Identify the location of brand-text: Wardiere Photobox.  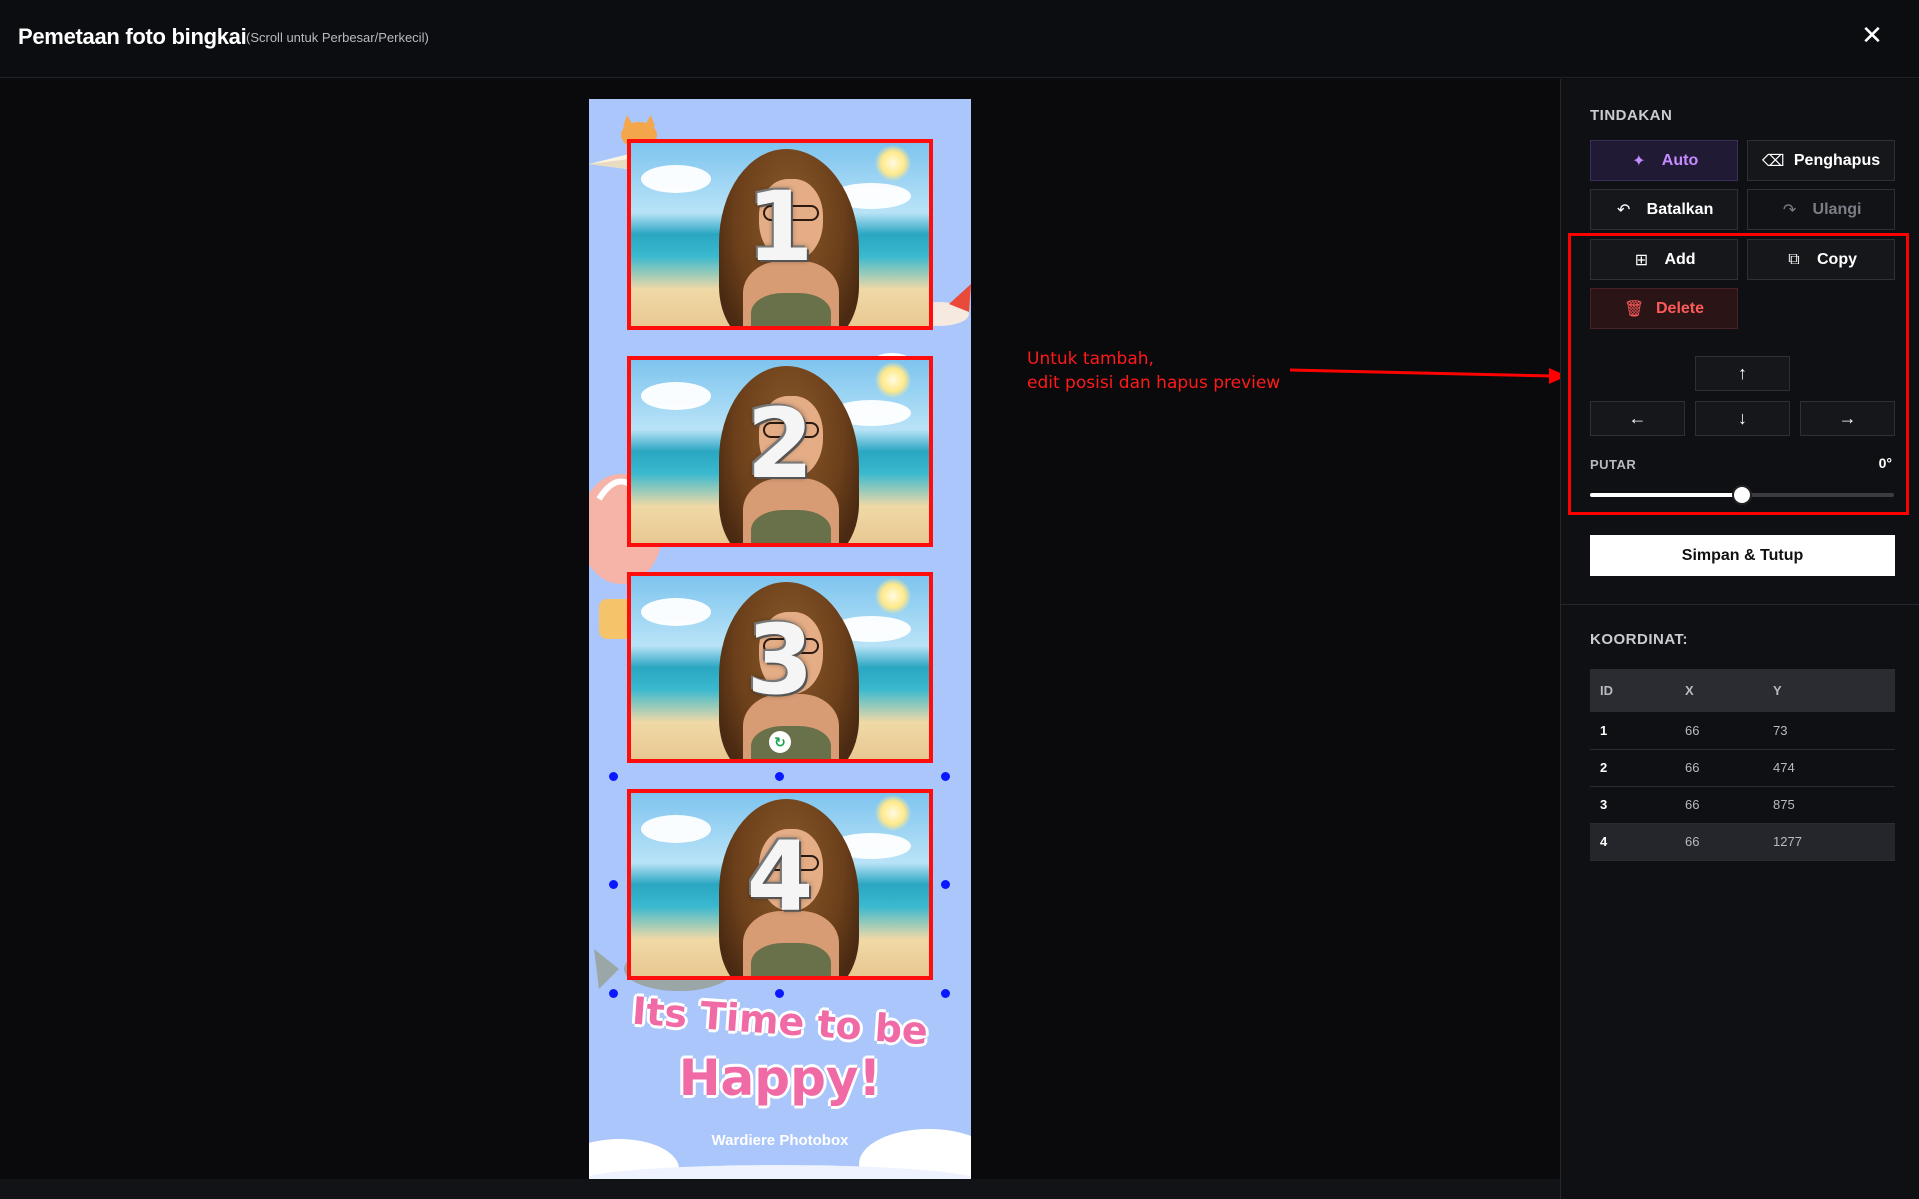
(780, 1140).